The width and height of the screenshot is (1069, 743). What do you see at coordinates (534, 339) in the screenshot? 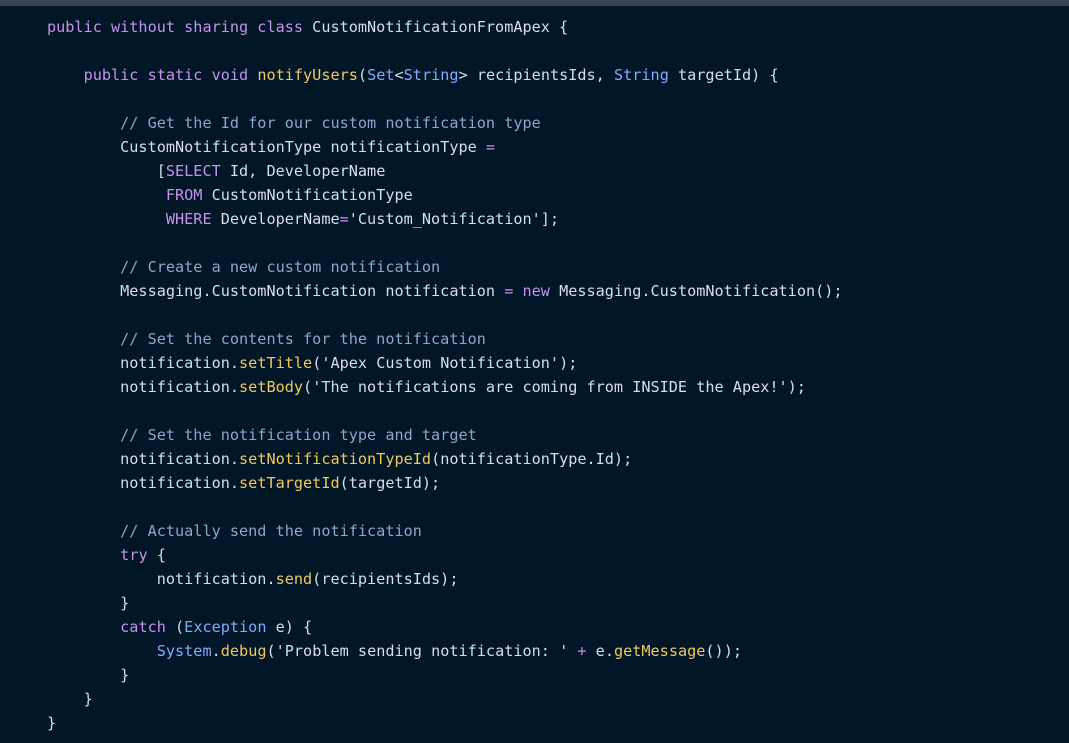
I see `code-line: // Set the contents for the notification` at bounding box center [534, 339].